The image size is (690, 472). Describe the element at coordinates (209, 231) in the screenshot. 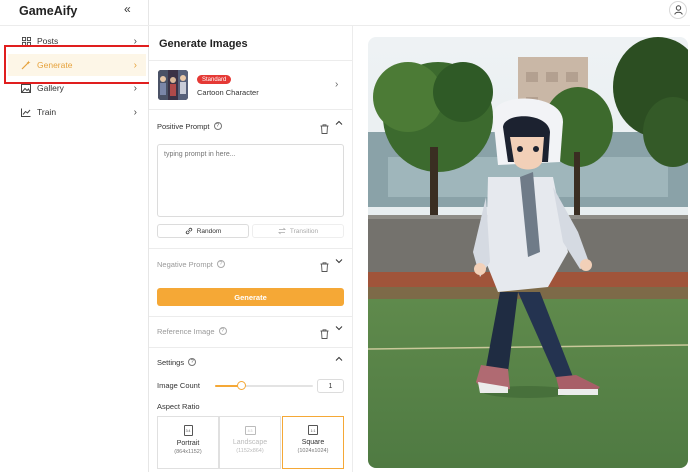

I see `random-label: Random` at that location.